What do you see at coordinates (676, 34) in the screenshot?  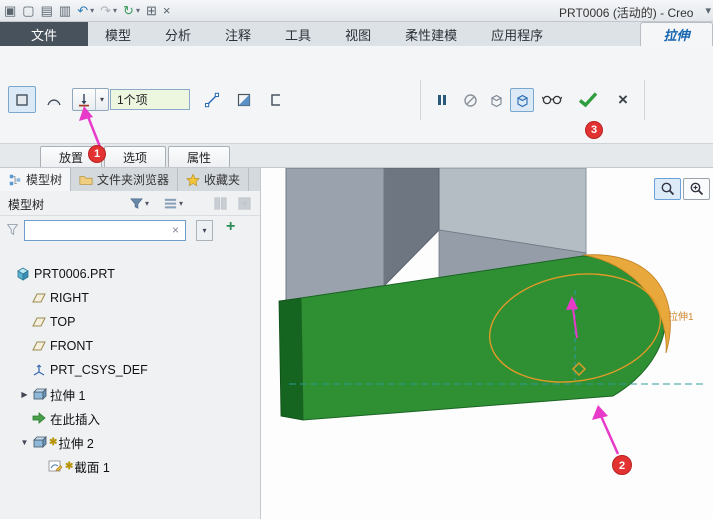 I see `tab-extrude-active: 拉伸` at bounding box center [676, 34].